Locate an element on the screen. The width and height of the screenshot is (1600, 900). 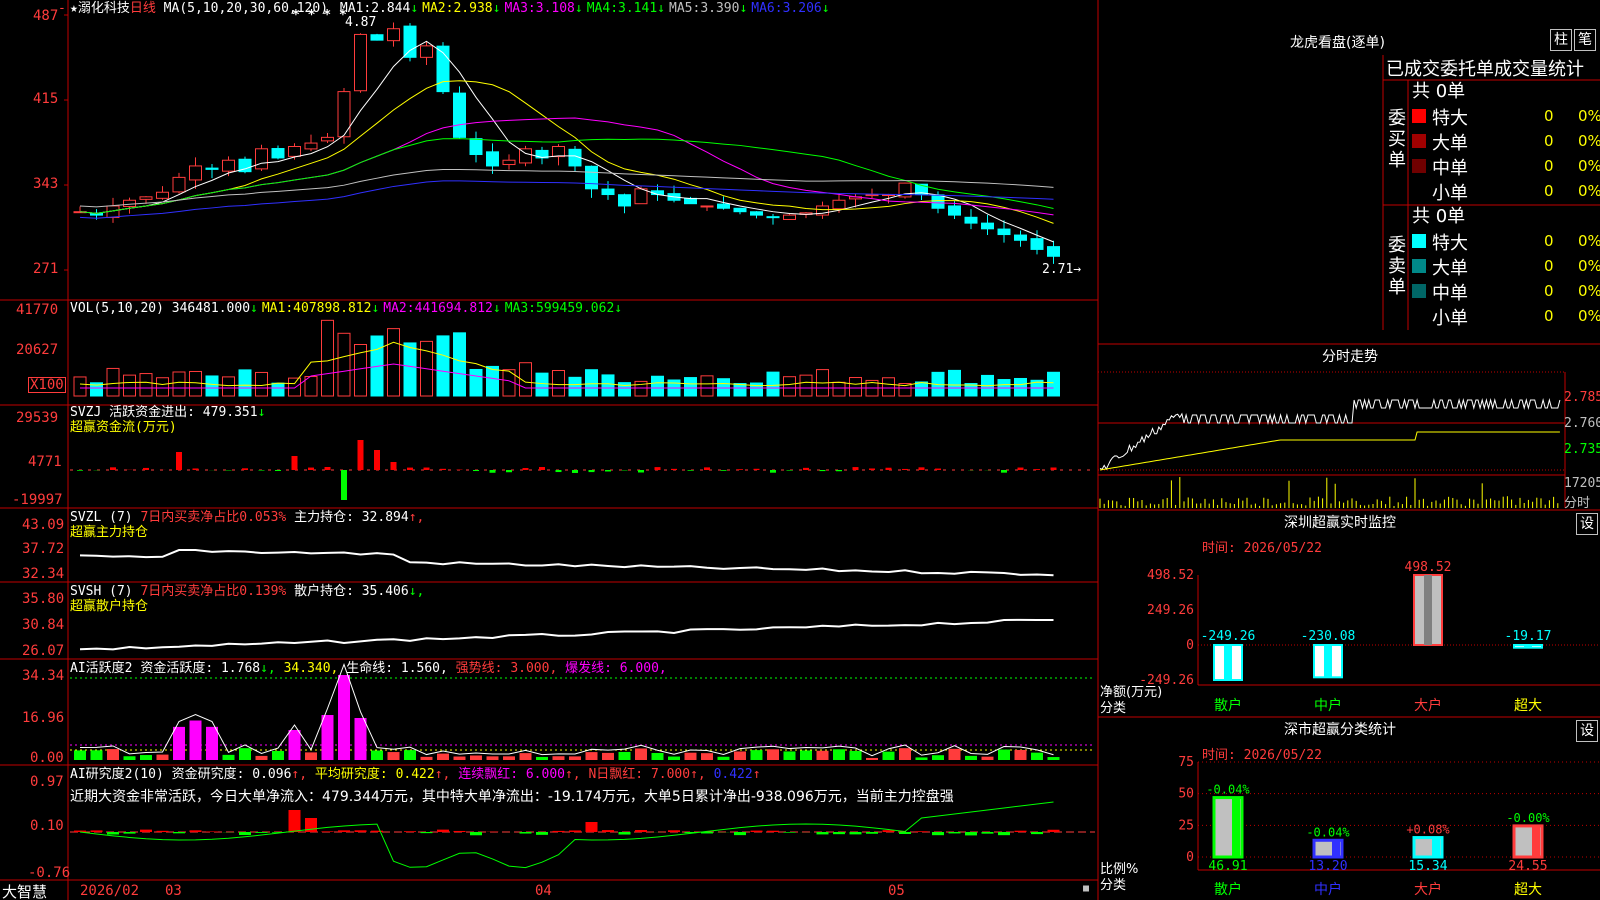
period-label: 日线 is located at coordinates (143, 8).